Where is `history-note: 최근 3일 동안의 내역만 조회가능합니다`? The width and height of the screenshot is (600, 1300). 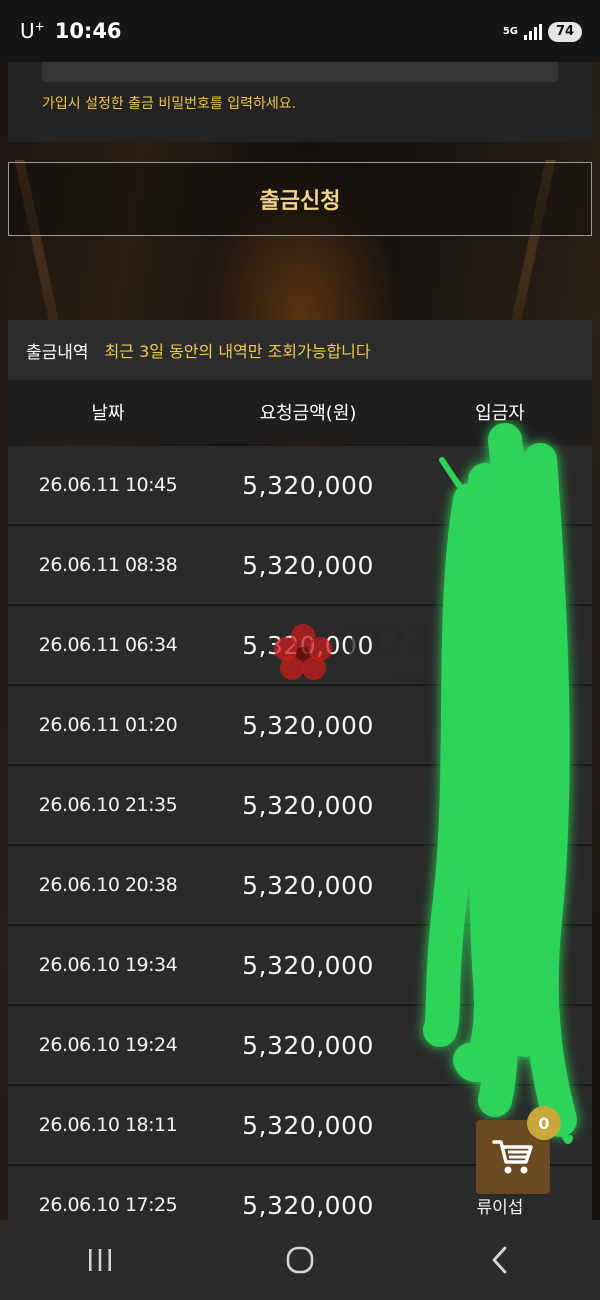 history-note: 최근 3일 동안의 내역만 조회가능합니다 is located at coordinates (237, 351).